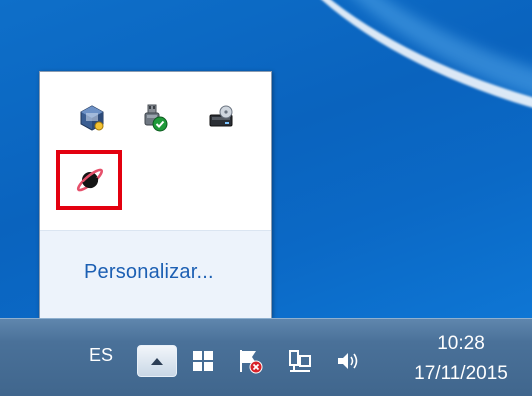 This screenshot has height=396, width=532. Describe the element at coordinates (300, 361) in the screenshot. I see `network-icon` at that location.